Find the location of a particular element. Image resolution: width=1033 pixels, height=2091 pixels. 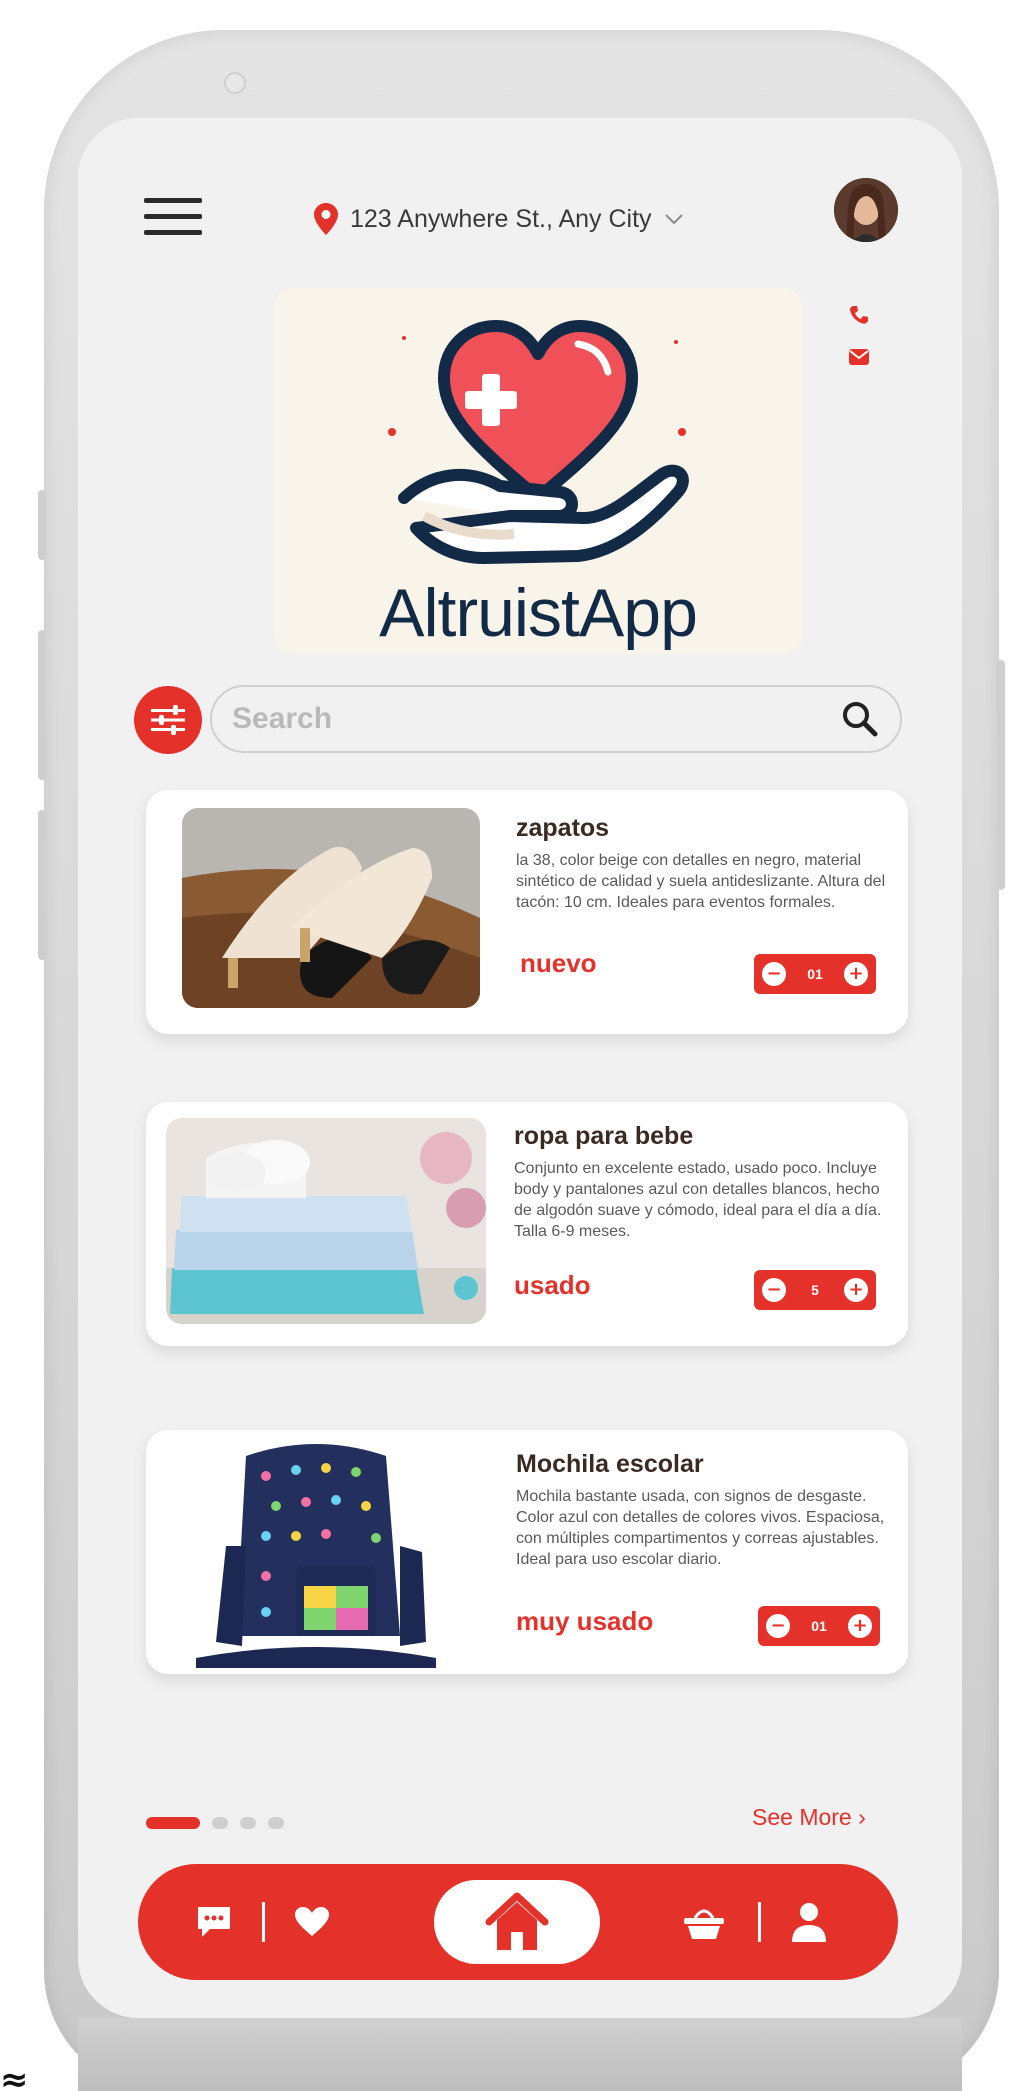

profile-icon is located at coordinates (809, 1922).